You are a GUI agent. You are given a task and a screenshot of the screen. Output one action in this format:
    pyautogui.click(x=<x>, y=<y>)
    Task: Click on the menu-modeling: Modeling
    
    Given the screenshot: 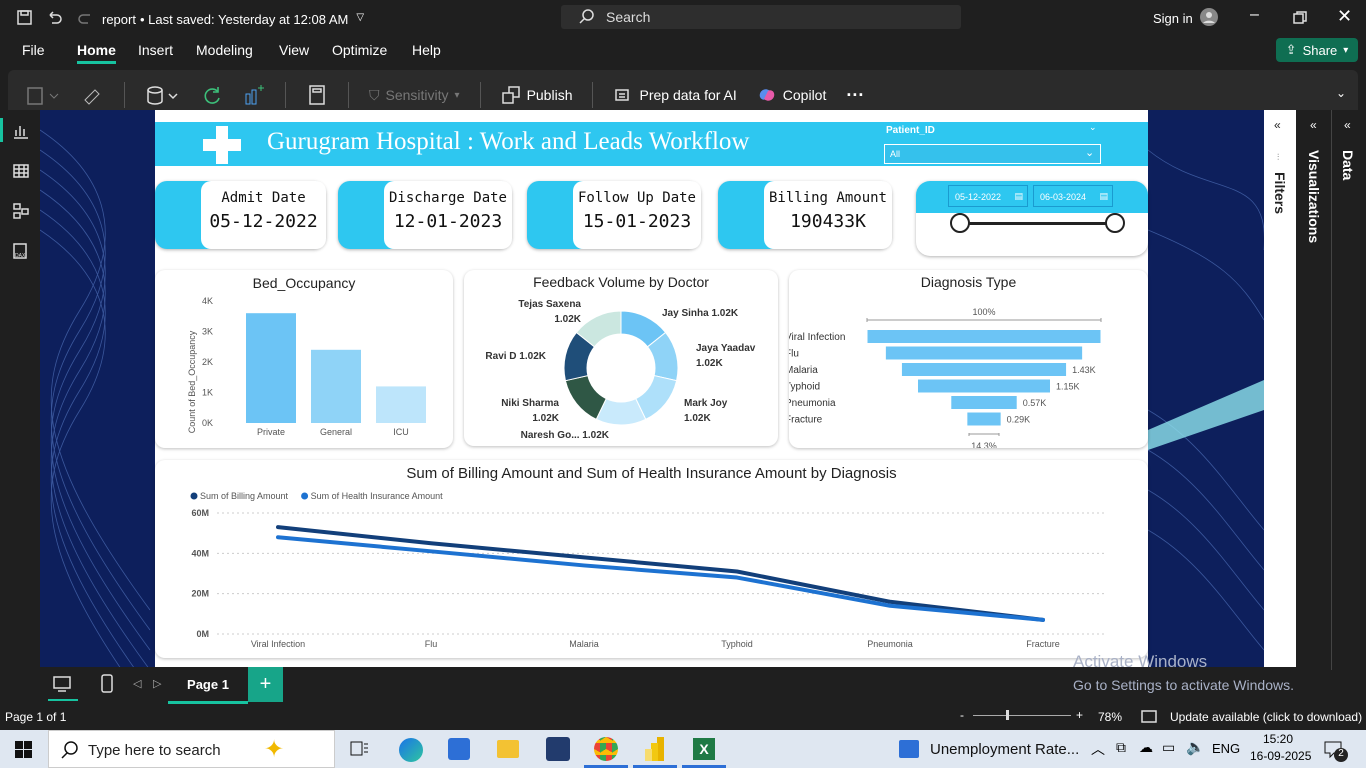 What is the action you would take?
    pyautogui.click(x=224, y=50)
    